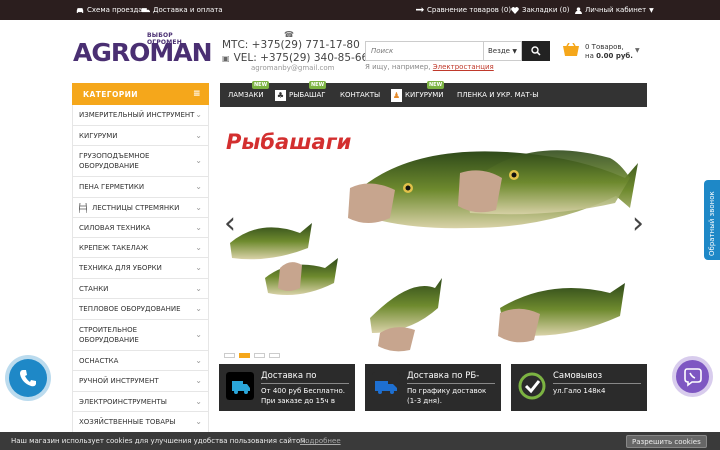 The height and width of the screenshot is (450, 720). I want to click on sidebar-item-lifting: ГРУЗОПОДЪЕМНОЕ ОБОРУДОВАНИЕ ⌄, so click(140, 161).